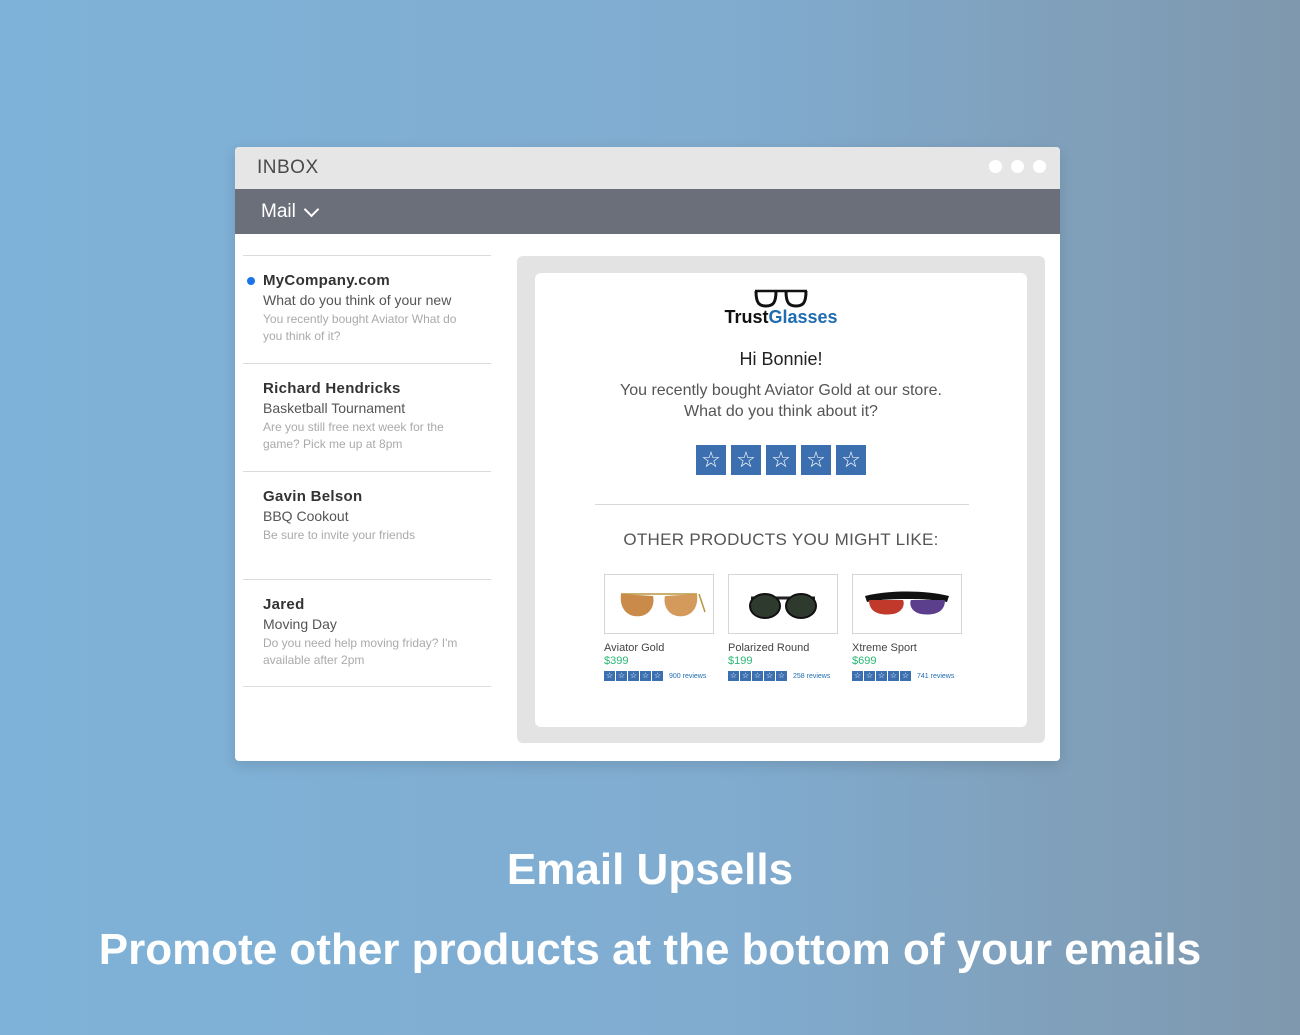  What do you see at coordinates (746, 460) in the screenshot?
I see `star-2-icon: ☆` at bounding box center [746, 460].